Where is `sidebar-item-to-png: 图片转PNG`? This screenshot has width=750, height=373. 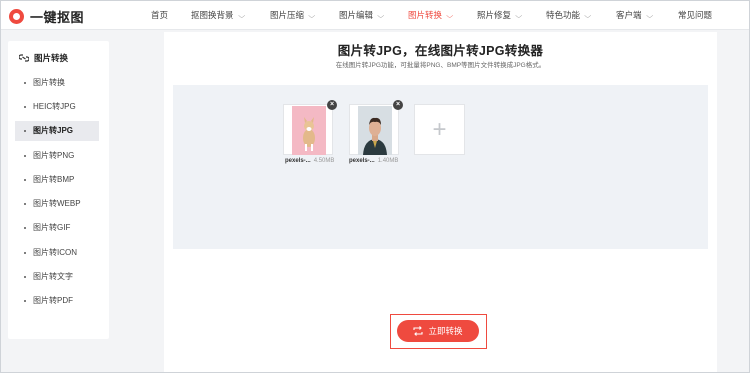
sidebar-item-to-png: 图片转PNG is located at coordinates (57, 156).